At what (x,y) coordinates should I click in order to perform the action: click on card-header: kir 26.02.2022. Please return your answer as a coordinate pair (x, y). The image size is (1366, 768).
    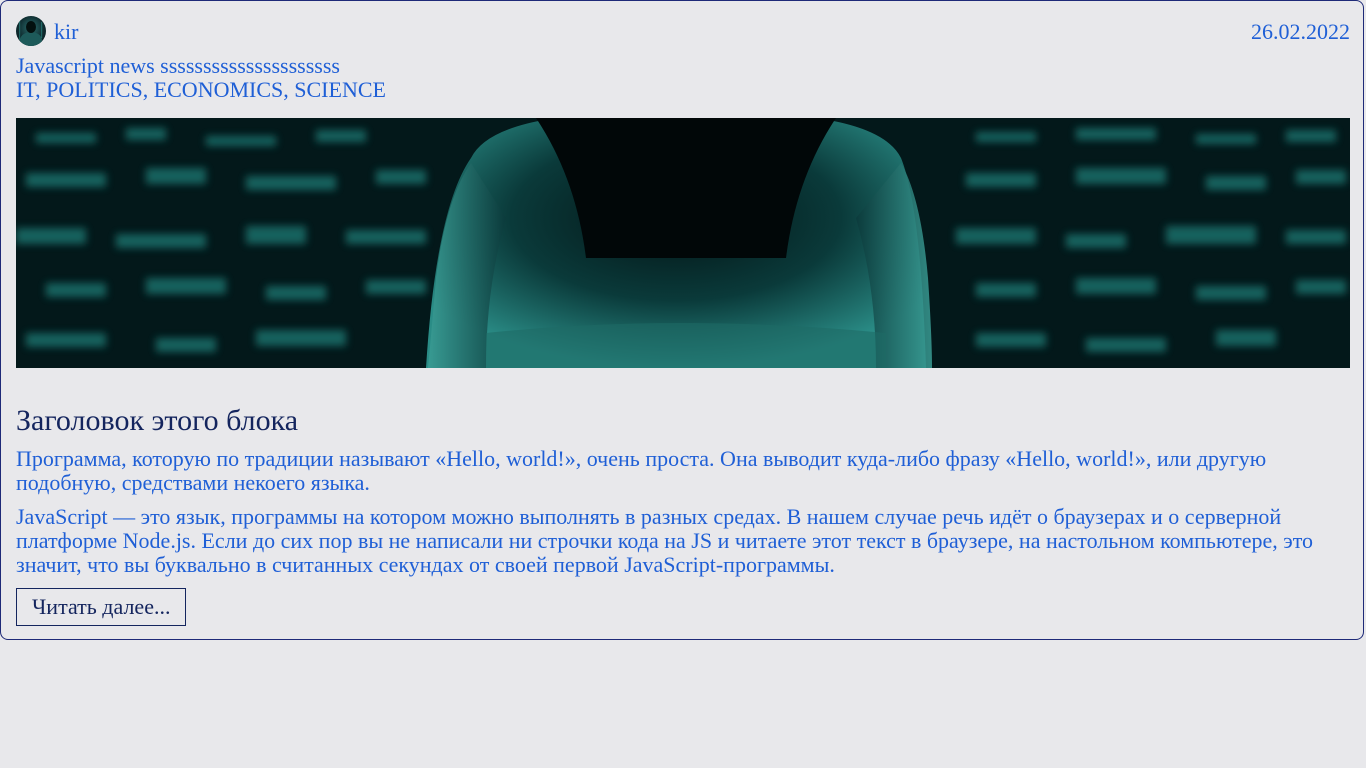
    Looking at the image, I should click on (683, 32).